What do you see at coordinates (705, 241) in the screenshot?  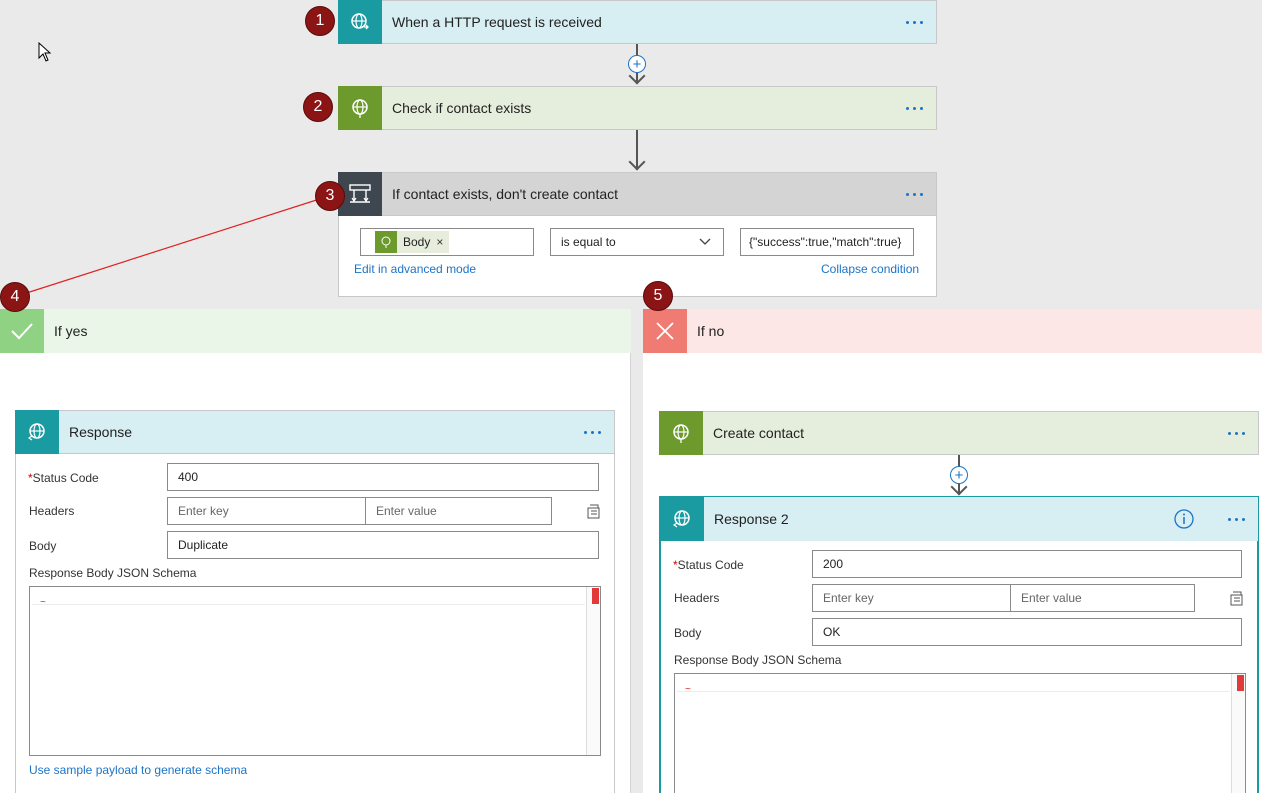 I see `chevron-down-icon` at bounding box center [705, 241].